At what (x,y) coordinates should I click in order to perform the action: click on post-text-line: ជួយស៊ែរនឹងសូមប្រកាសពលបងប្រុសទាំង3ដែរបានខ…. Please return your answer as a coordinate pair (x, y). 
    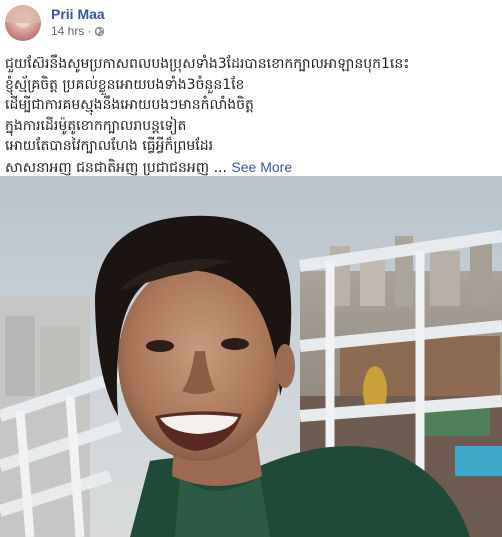
    Looking at the image, I should click on (207, 64).